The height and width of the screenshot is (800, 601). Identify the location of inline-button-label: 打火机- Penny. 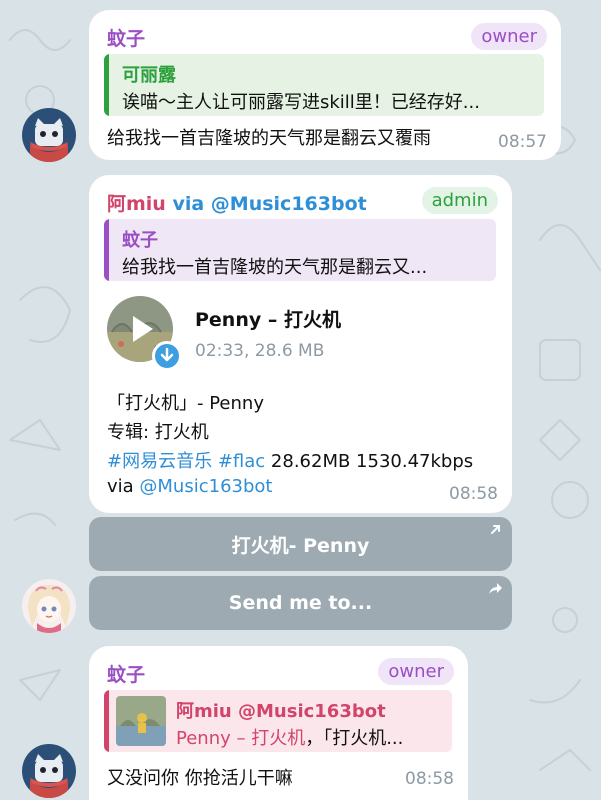
(300, 545).